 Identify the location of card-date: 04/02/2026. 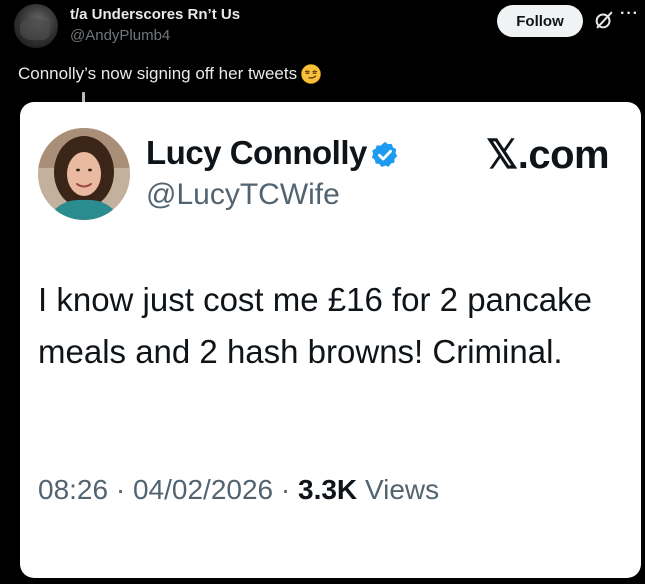
(203, 489).